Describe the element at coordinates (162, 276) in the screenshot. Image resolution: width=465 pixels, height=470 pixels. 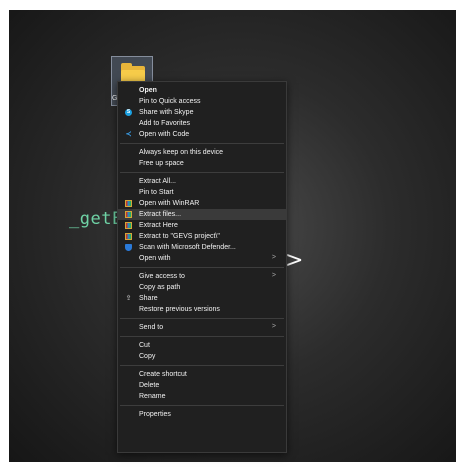
I see `menu-item-label: Give access to` at that location.